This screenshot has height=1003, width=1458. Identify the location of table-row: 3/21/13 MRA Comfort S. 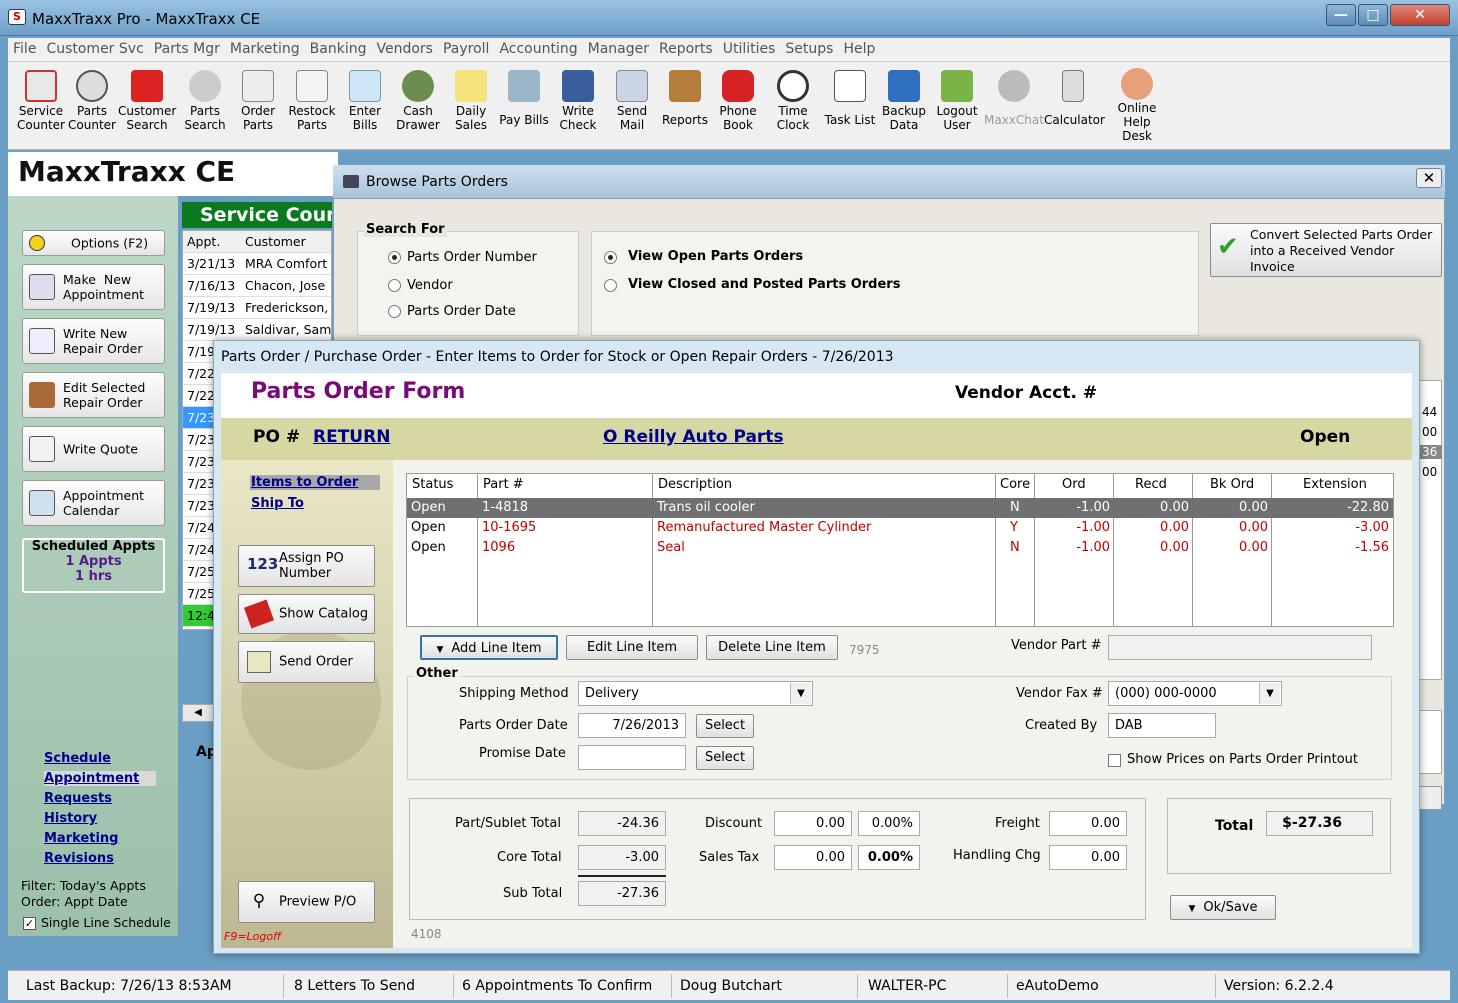
(257, 264).